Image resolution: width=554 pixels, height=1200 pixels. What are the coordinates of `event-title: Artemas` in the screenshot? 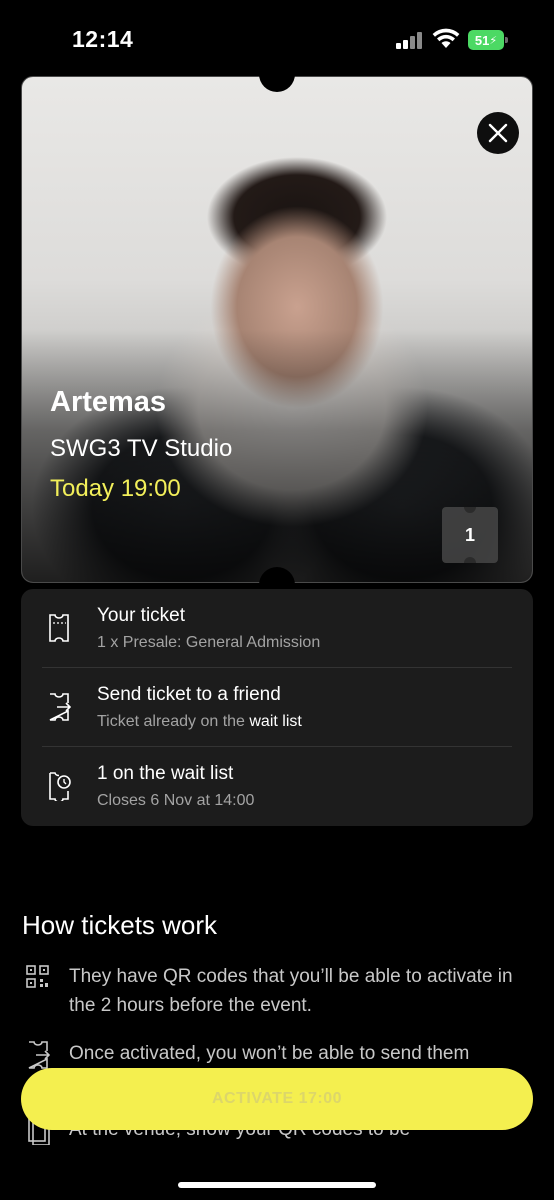 It's located at (108, 402).